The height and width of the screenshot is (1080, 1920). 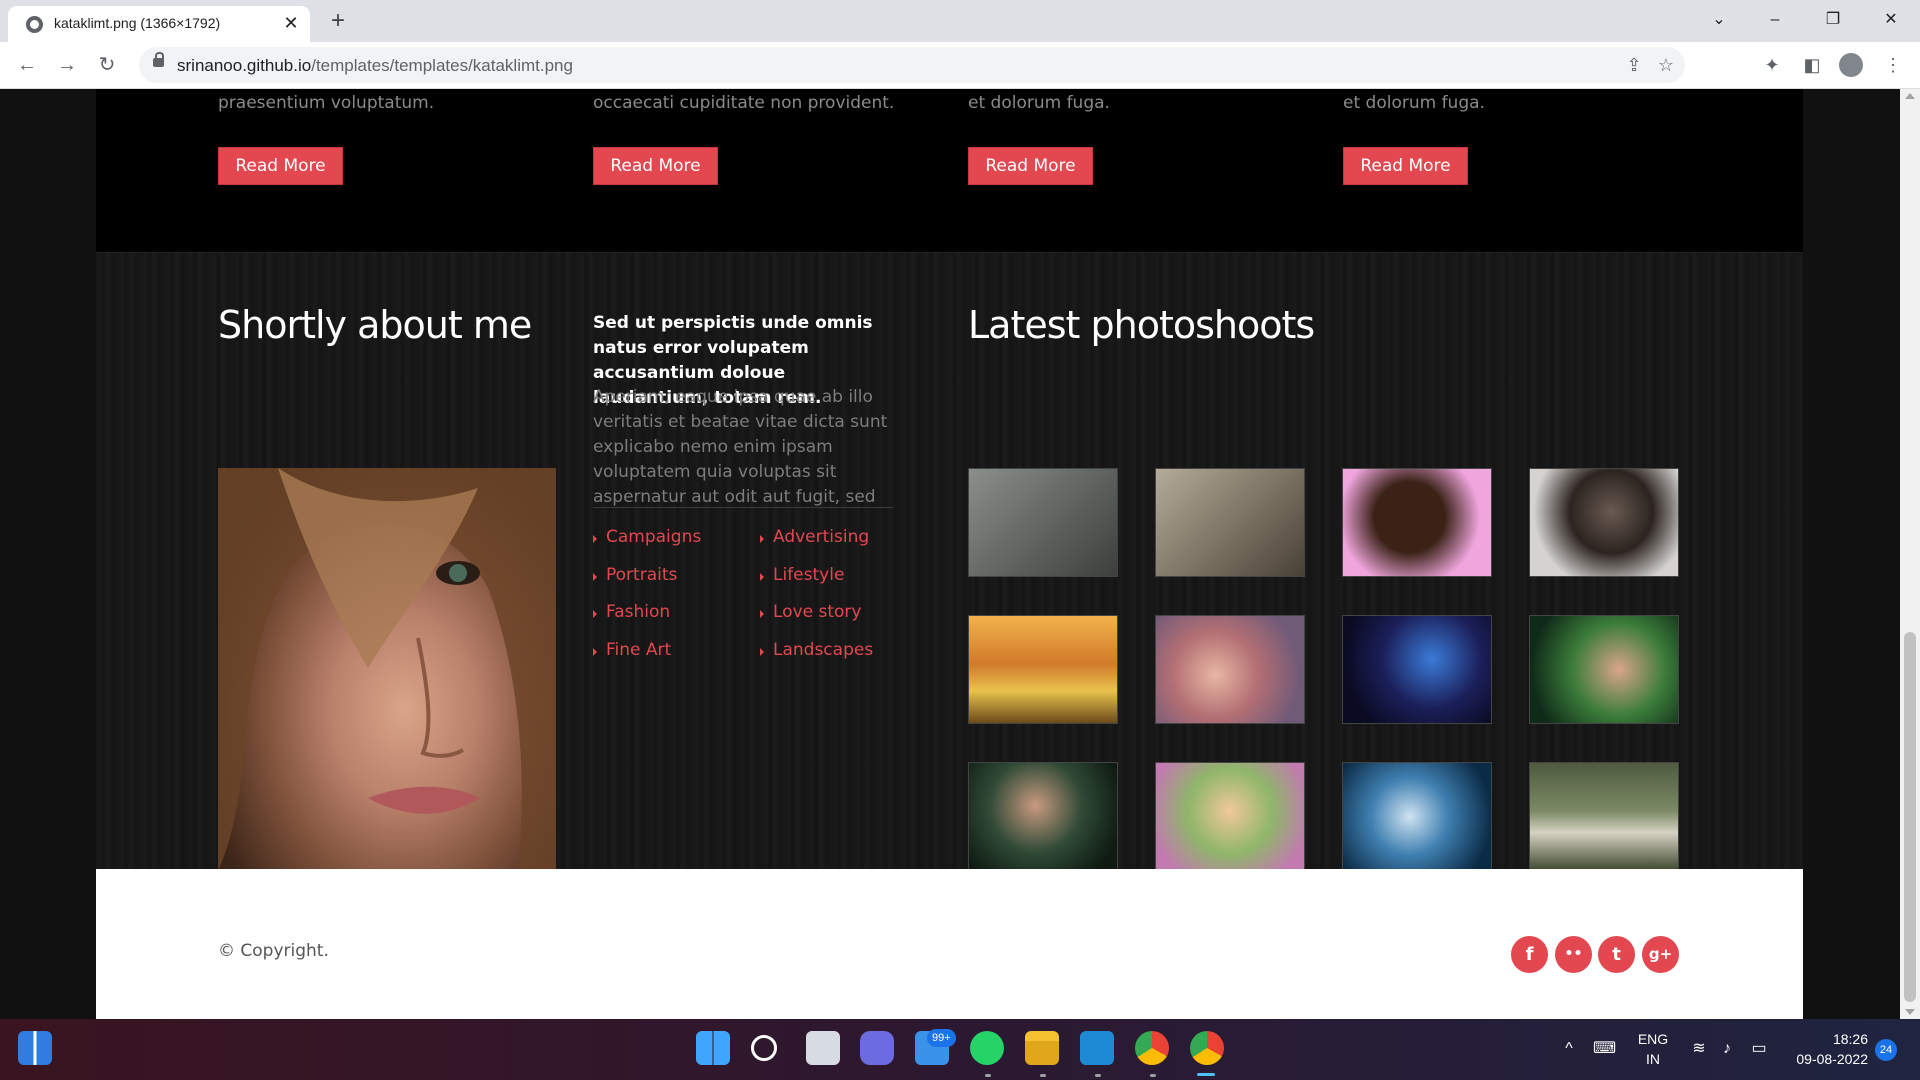 I want to click on profile-avatar, so click(x=1851, y=65).